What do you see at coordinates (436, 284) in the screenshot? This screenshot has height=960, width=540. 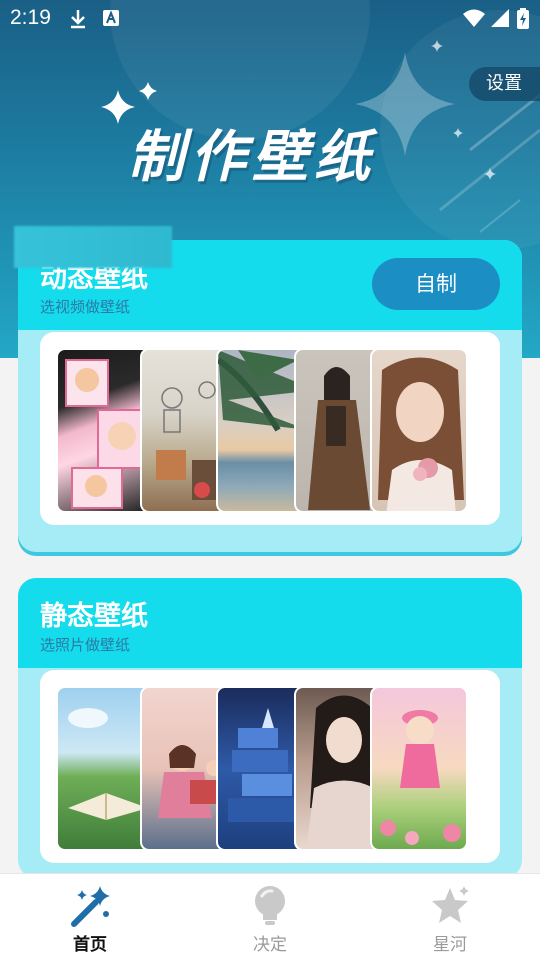 I see `make-own-button: 自制` at bounding box center [436, 284].